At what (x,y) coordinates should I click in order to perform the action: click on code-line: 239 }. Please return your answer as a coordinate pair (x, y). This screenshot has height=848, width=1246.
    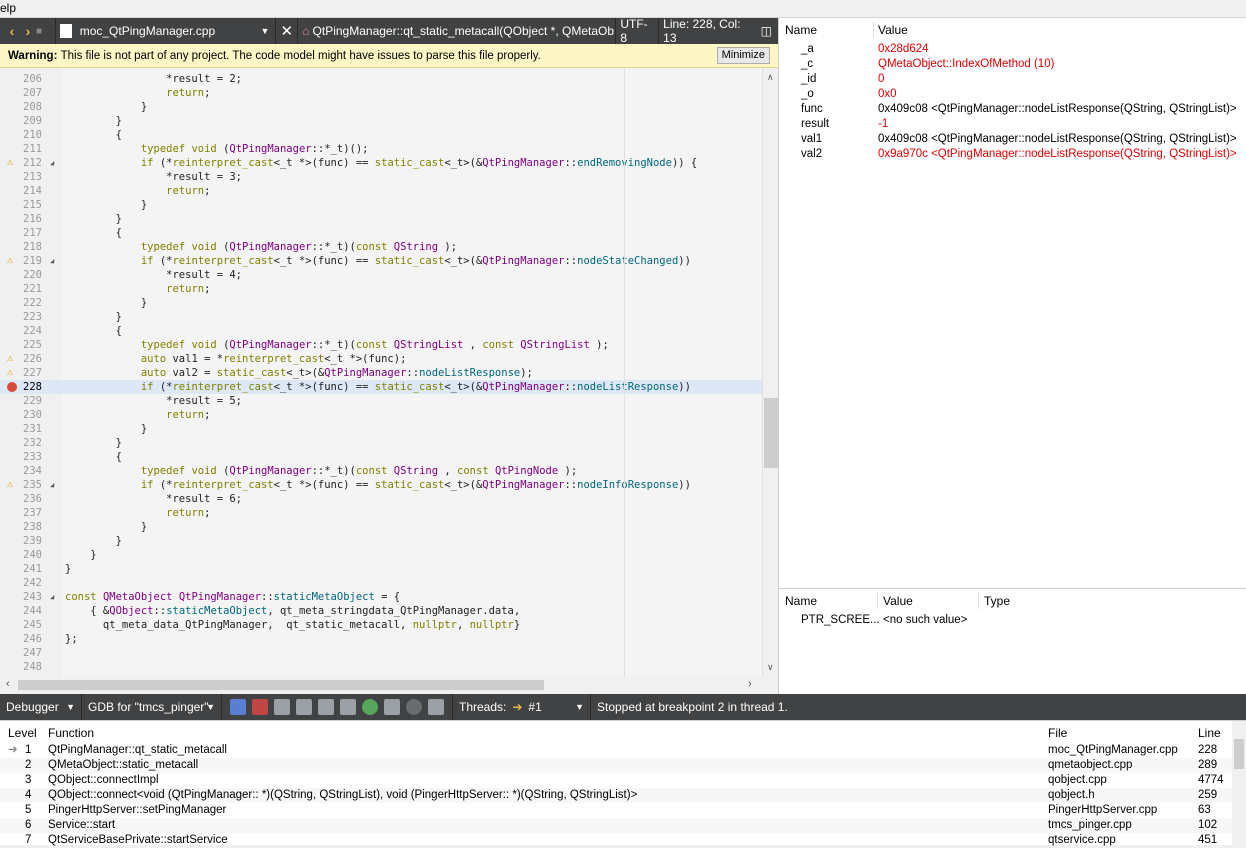
    Looking at the image, I should click on (381, 541).